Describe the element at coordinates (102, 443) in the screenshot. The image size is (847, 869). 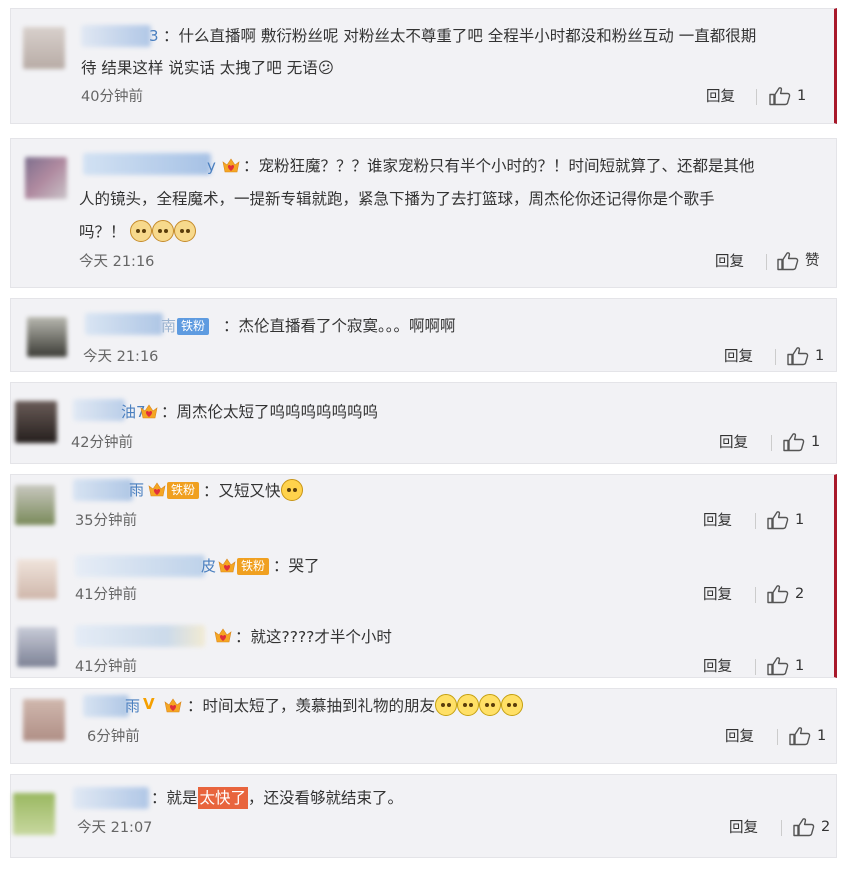
I see `comment-time: 42分钟前` at that location.